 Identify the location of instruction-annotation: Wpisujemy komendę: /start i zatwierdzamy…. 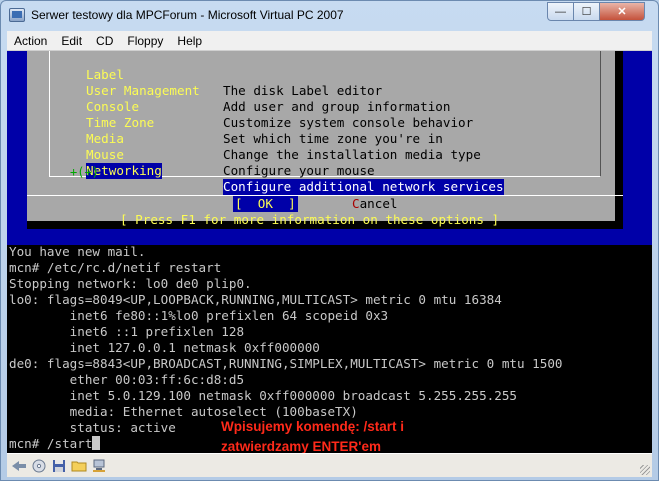
(351, 435).